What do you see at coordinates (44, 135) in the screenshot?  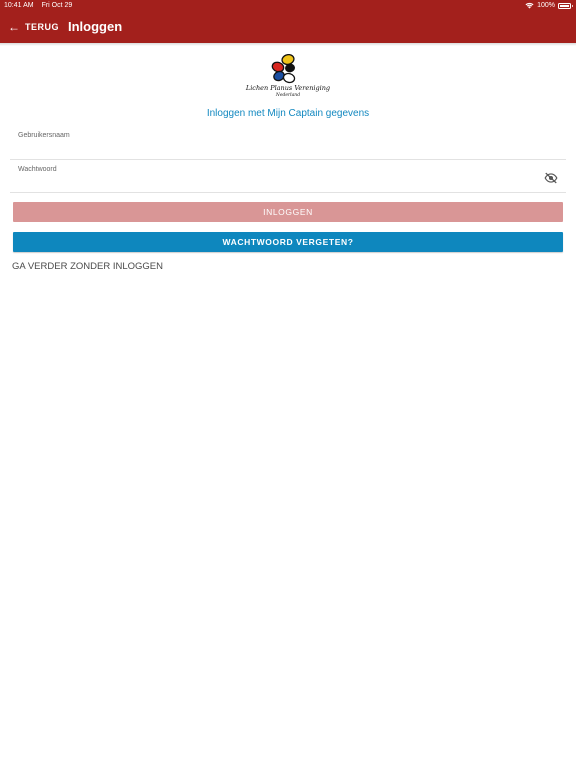 I see `username-label: Gebruikersnaam` at bounding box center [44, 135].